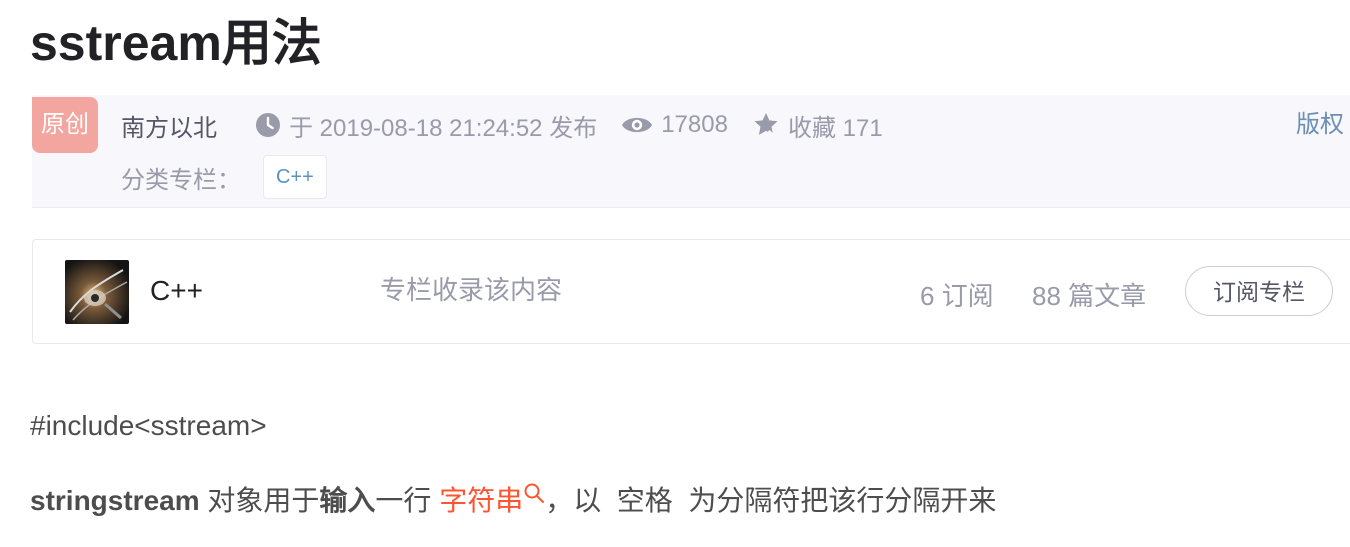 This screenshot has height=547, width=1350. Describe the element at coordinates (835, 128) in the screenshot. I see `favorites-text: 收藏 171` at that location.